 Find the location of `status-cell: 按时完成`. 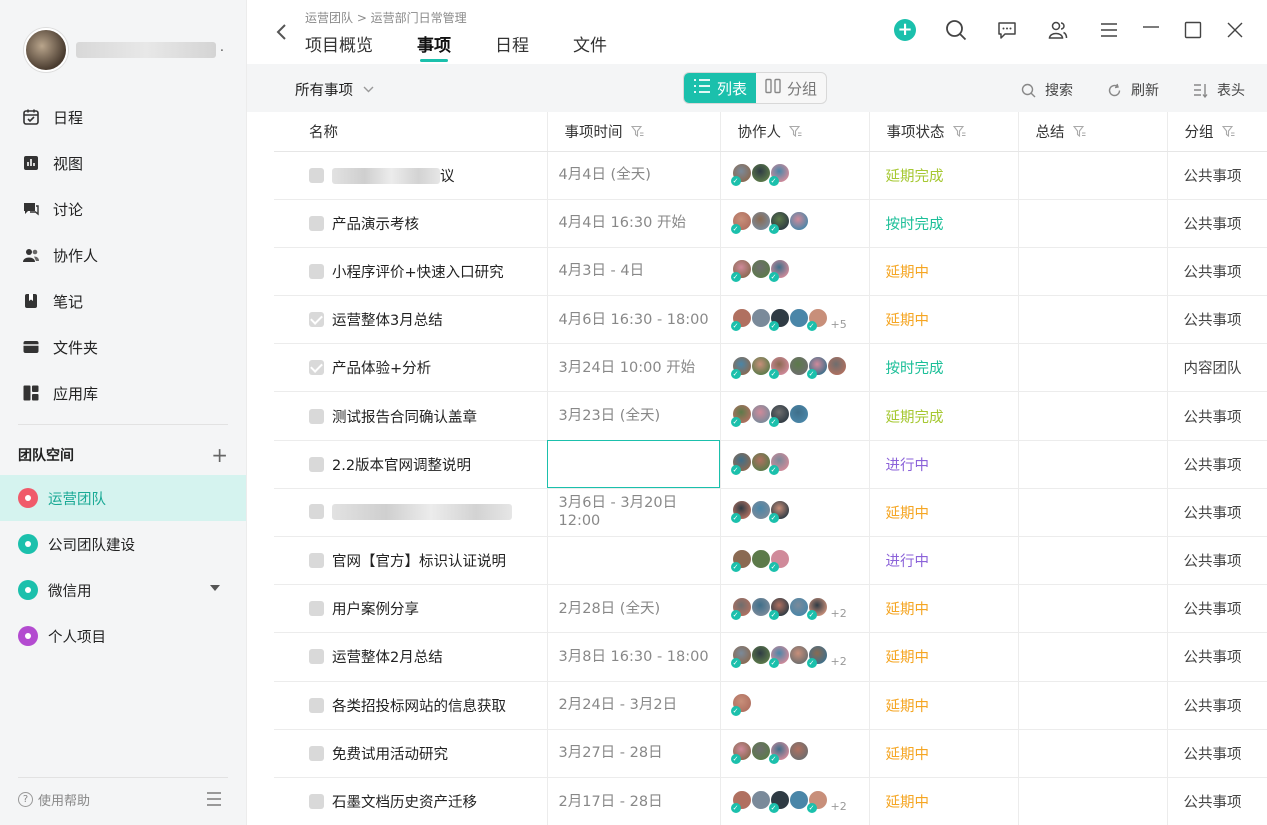

status-cell: 按时完成 is located at coordinates (944, 368).